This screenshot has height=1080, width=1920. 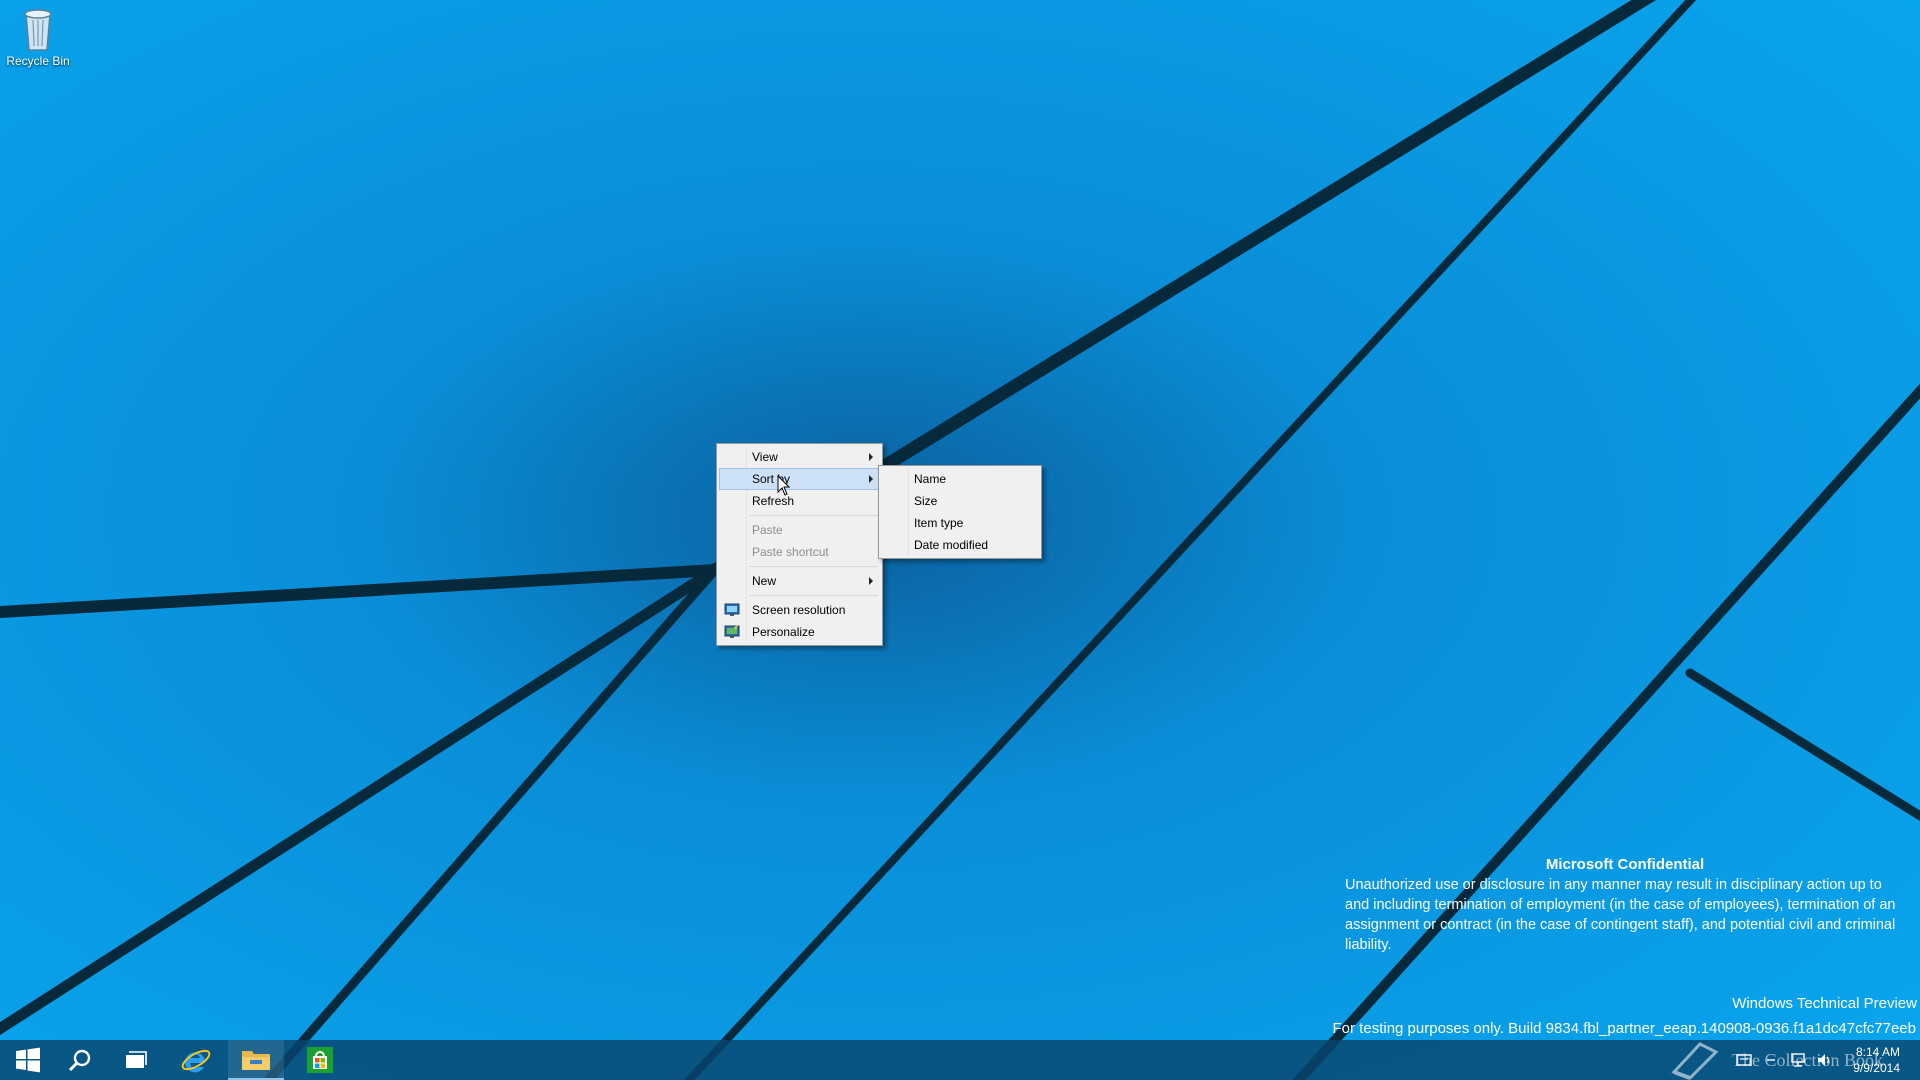 I want to click on menu-item-new: New, so click(x=799, y=581).